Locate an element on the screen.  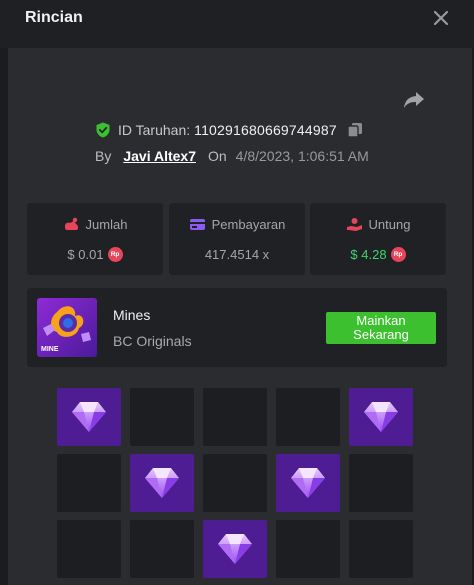
on-label: On is located at coordinates (217, 156).